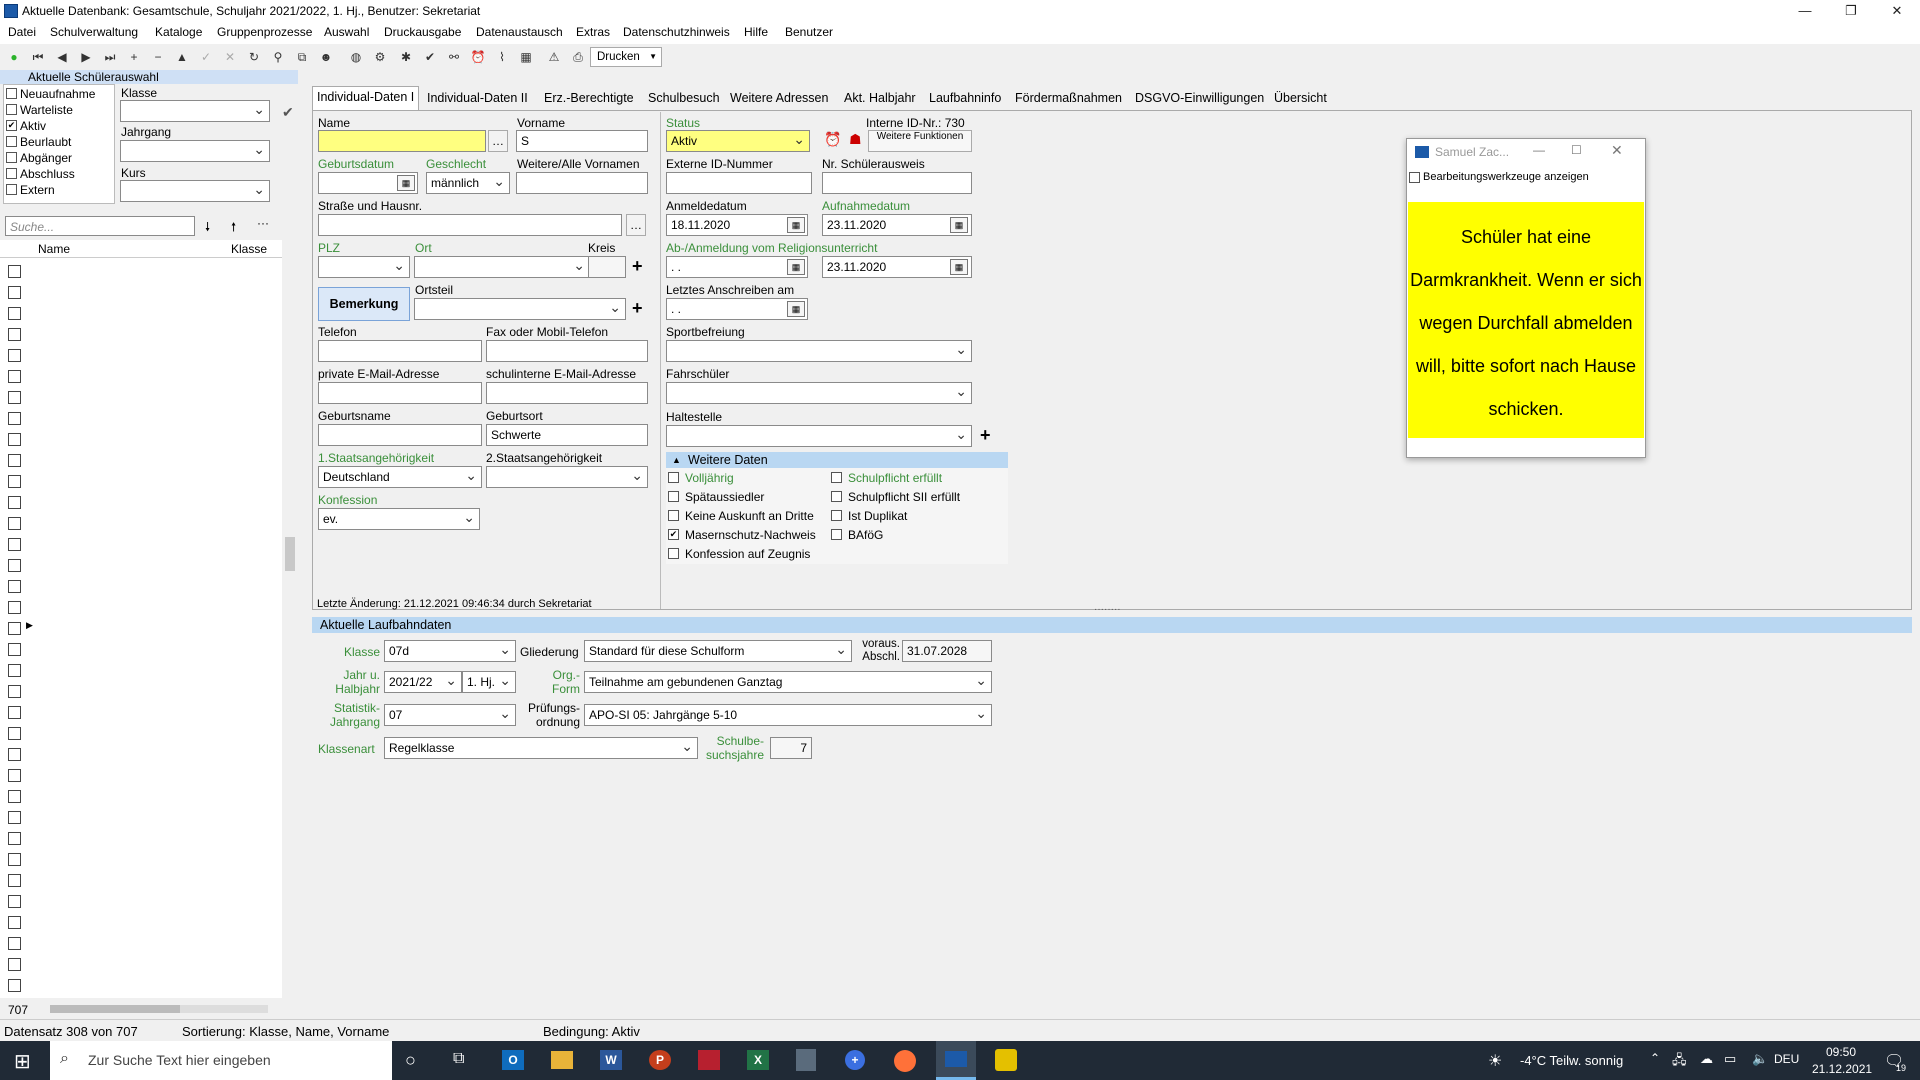  What do you see at coordinates (1841, 1052) in the screenshot?
I see `clock-time: 09:50` at bounding box center [1841, 1052].